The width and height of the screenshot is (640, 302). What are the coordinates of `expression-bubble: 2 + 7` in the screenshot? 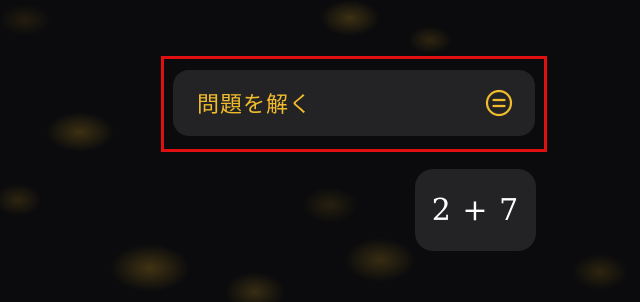 It's located at (475, 210).